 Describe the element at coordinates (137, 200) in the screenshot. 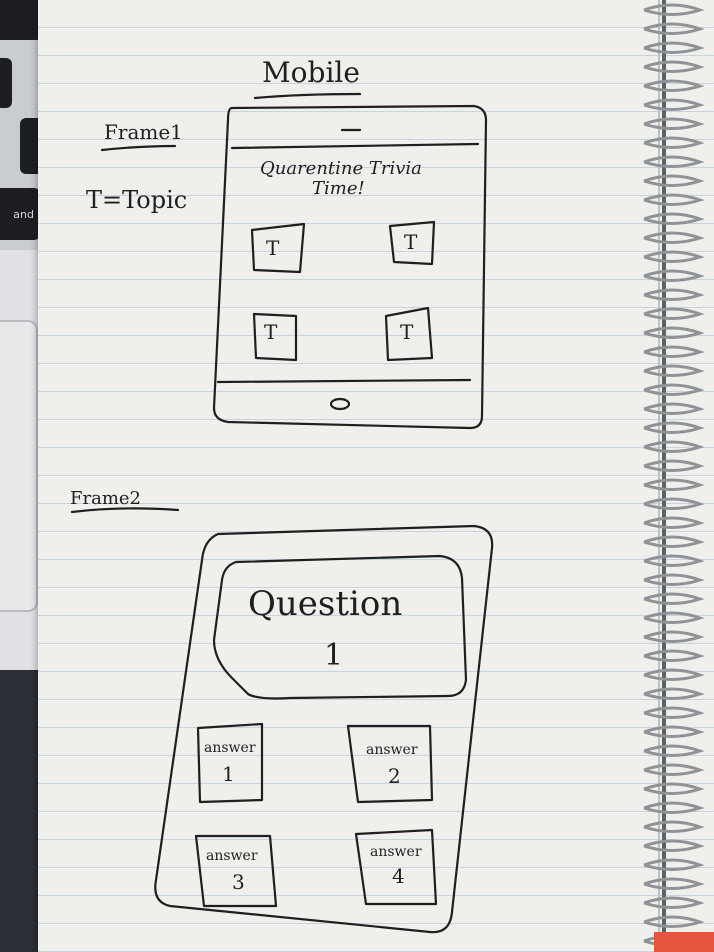

I see `topic-legend: T=Topic` at that location.